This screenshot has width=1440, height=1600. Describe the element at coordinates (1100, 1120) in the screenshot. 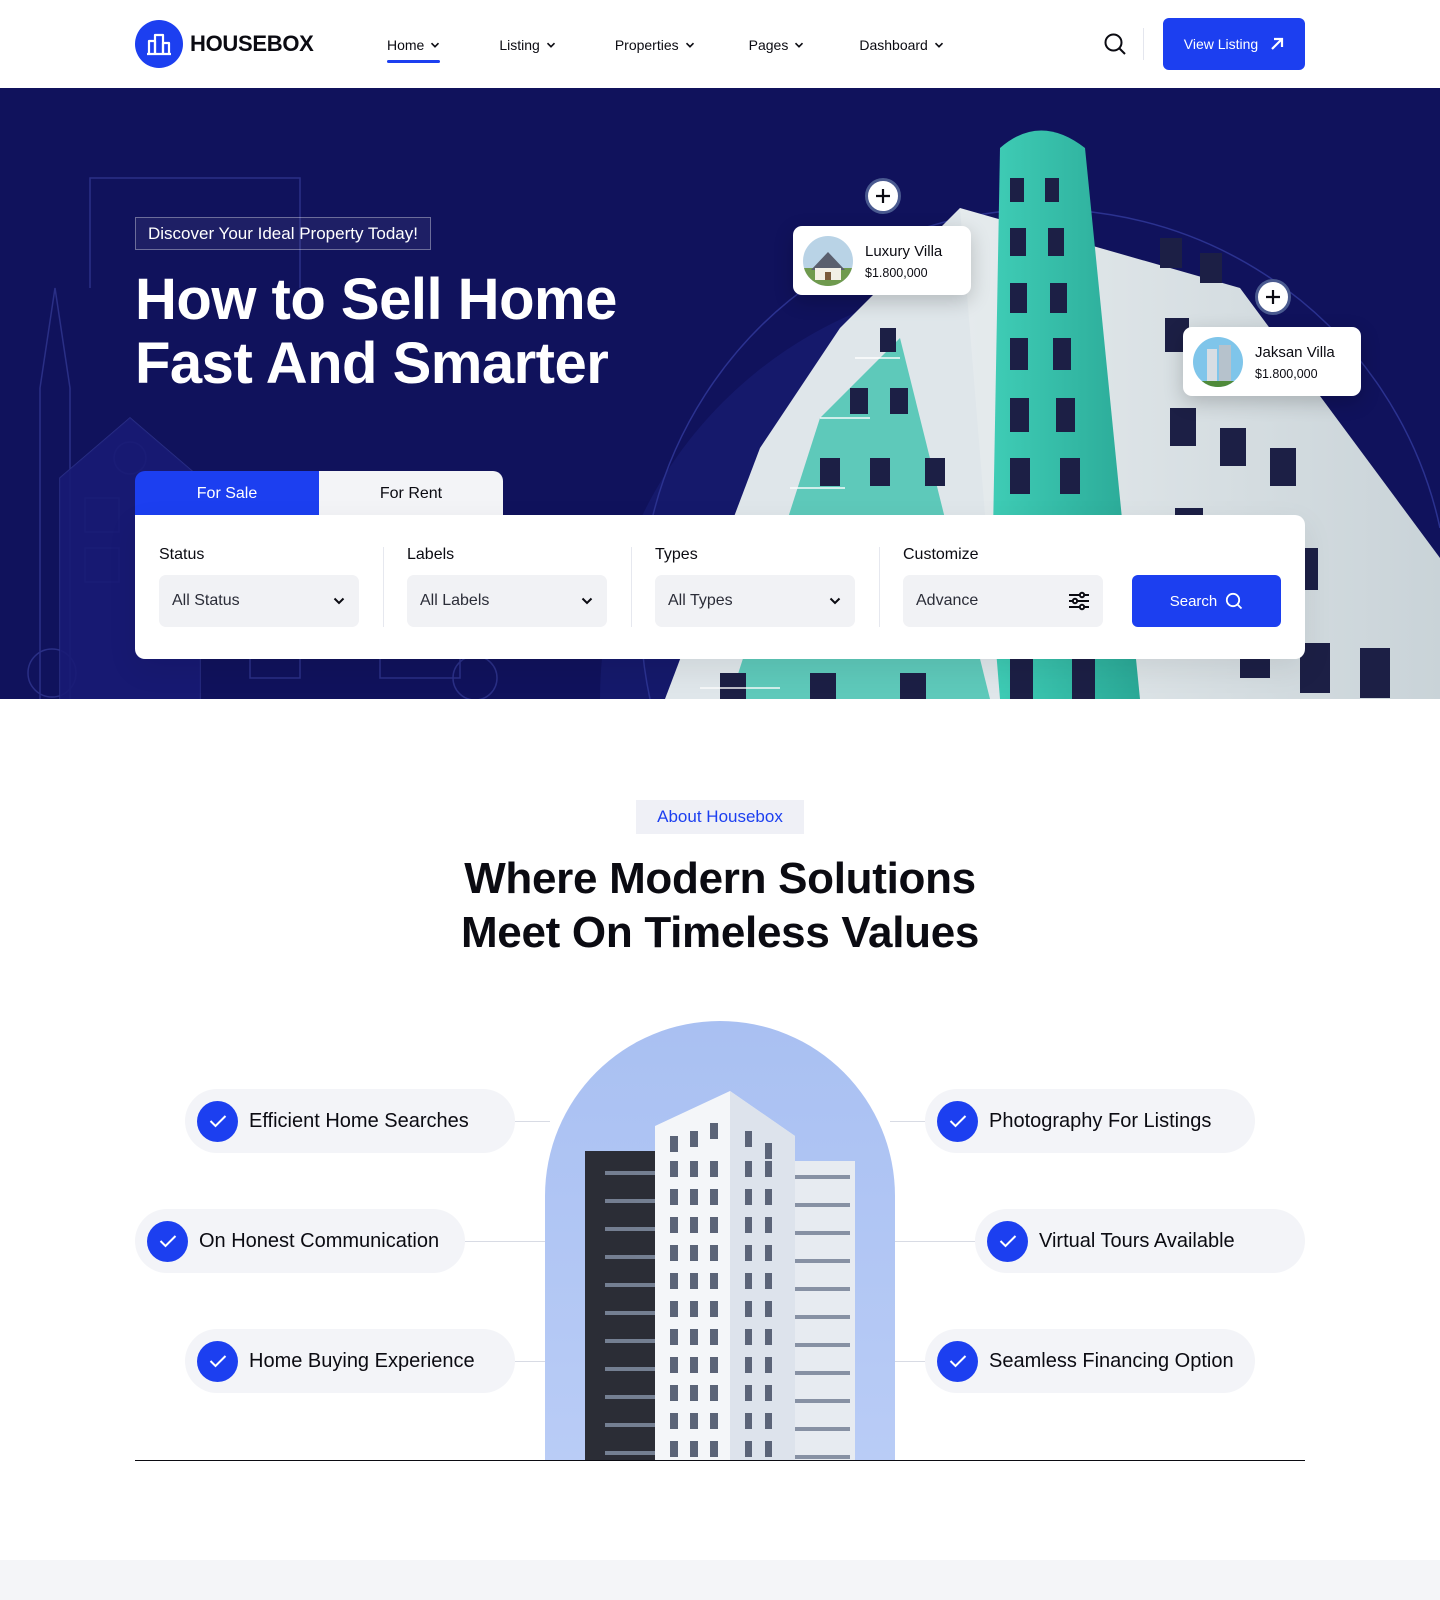

I see `feature-label: Photography For Listings` at that location.